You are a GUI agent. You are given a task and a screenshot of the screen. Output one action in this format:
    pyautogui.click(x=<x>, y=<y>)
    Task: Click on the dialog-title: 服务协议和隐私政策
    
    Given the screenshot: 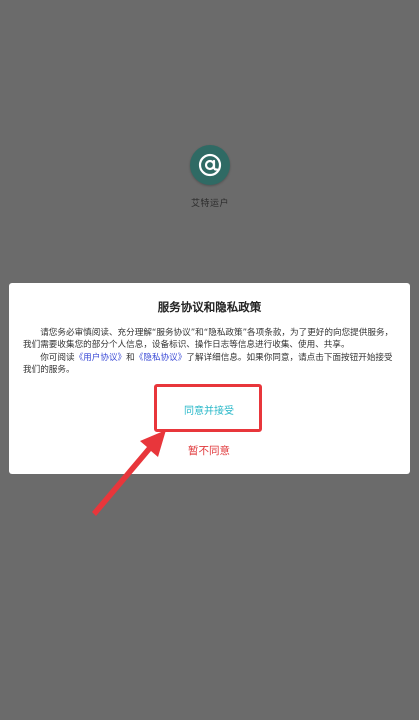 What is the action you would take?
    pyautogui.click(x=209, y=307)
    